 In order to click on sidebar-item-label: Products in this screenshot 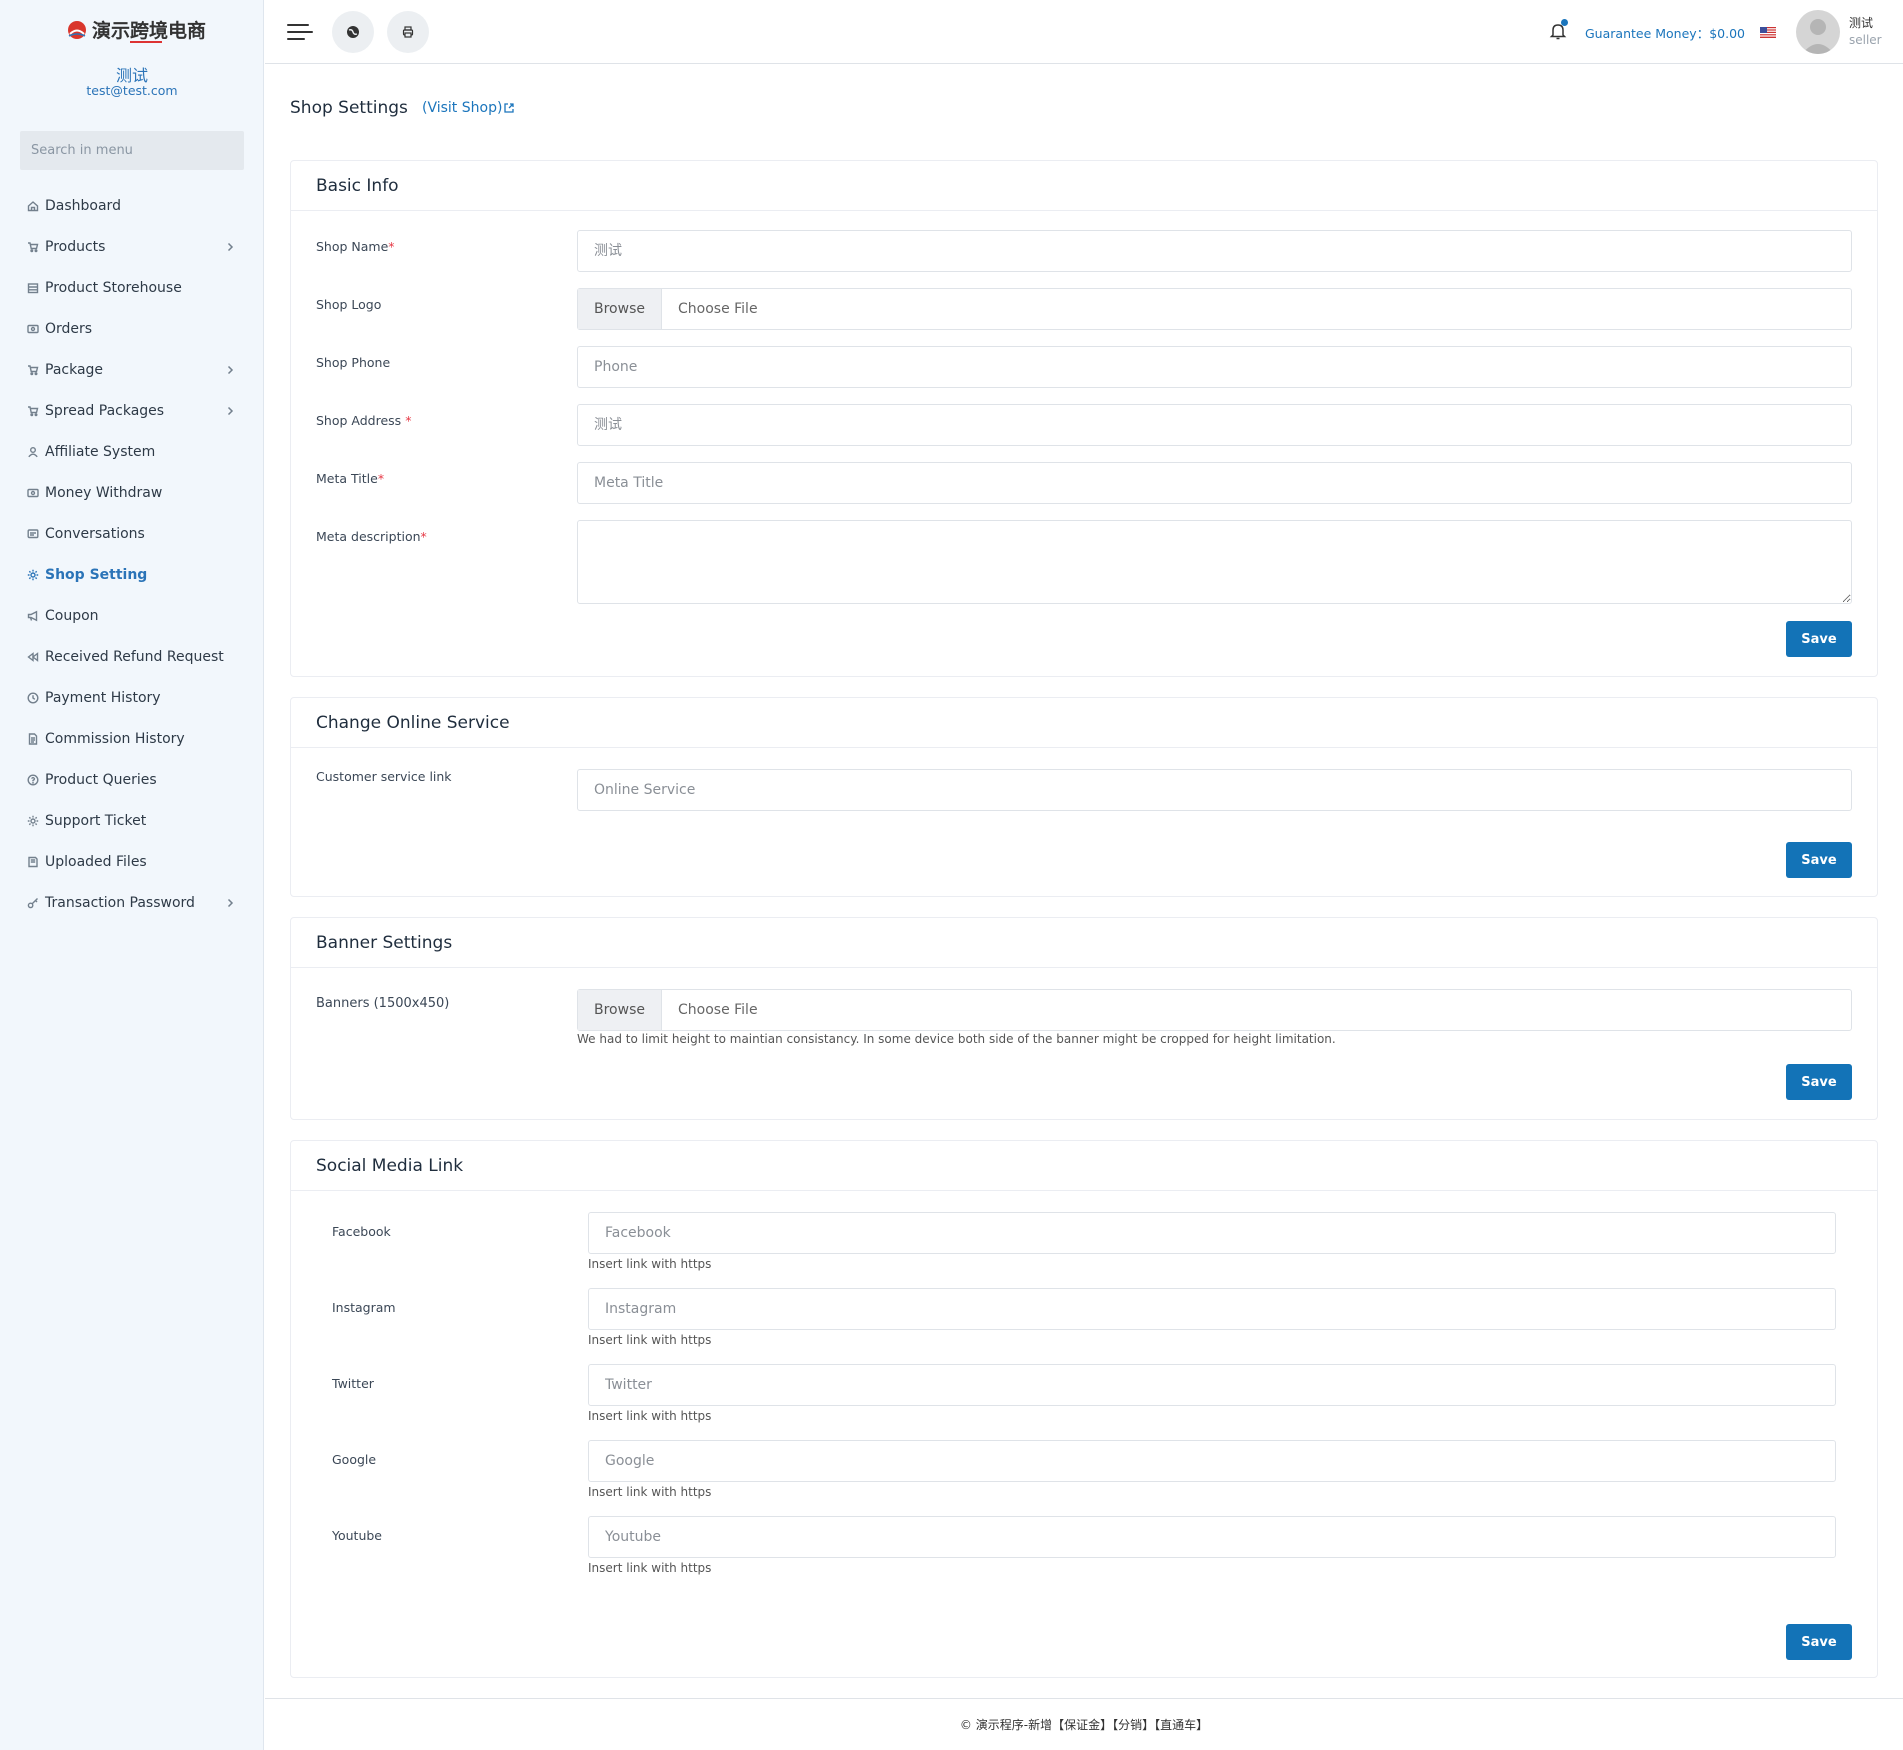, I will do `click(75, 246)`.